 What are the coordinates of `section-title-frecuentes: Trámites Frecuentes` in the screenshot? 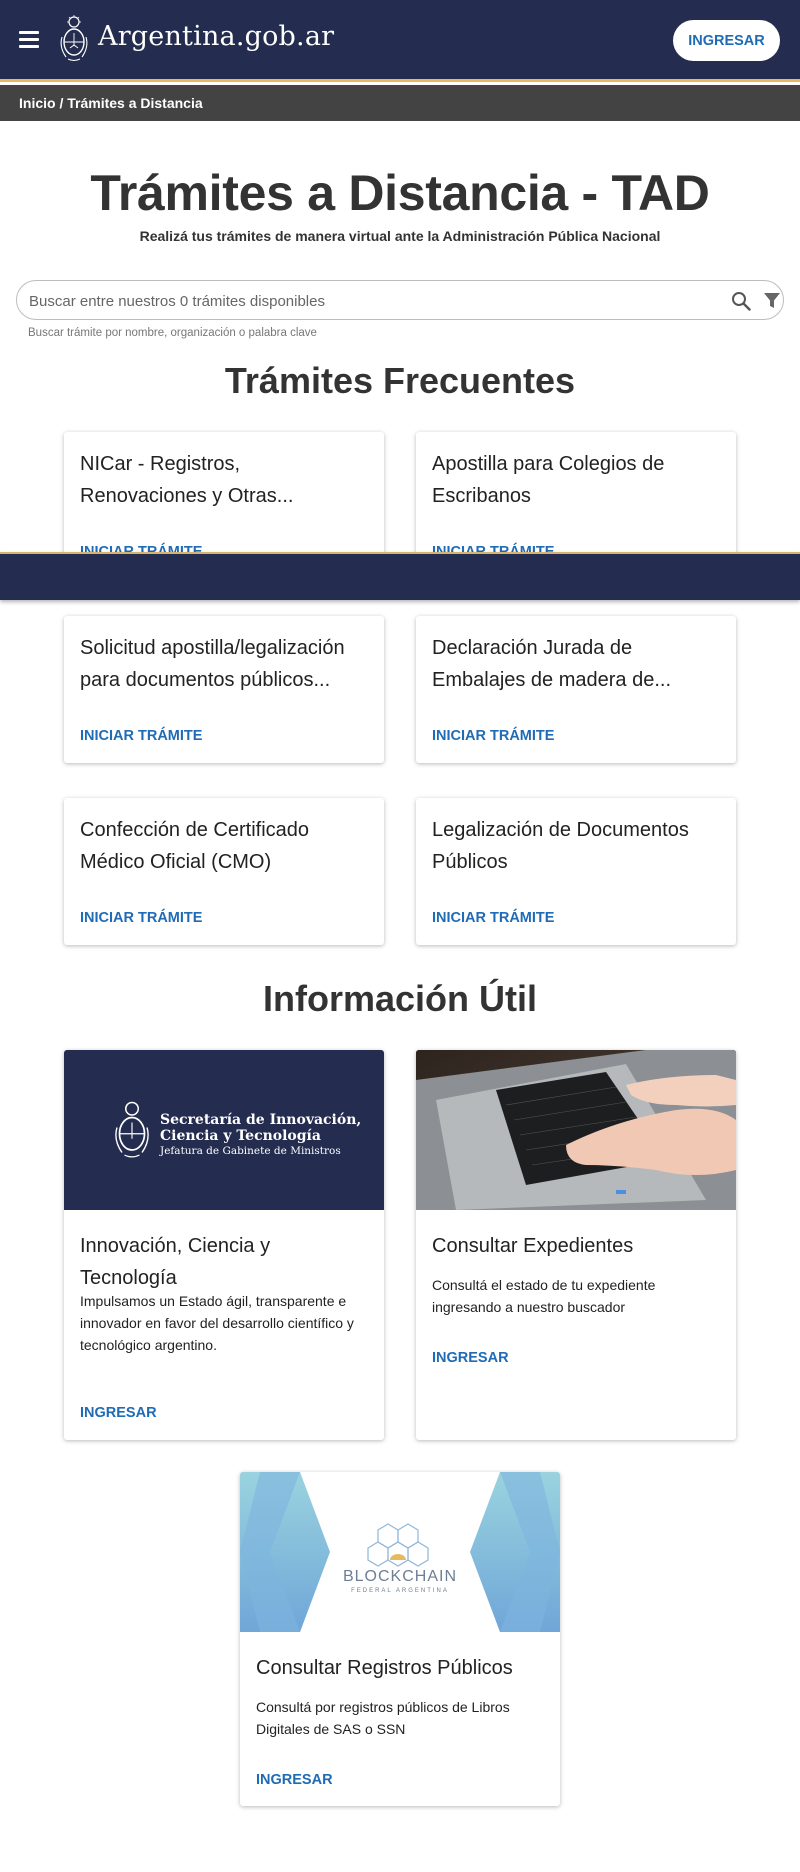 It's located at (400, 380).